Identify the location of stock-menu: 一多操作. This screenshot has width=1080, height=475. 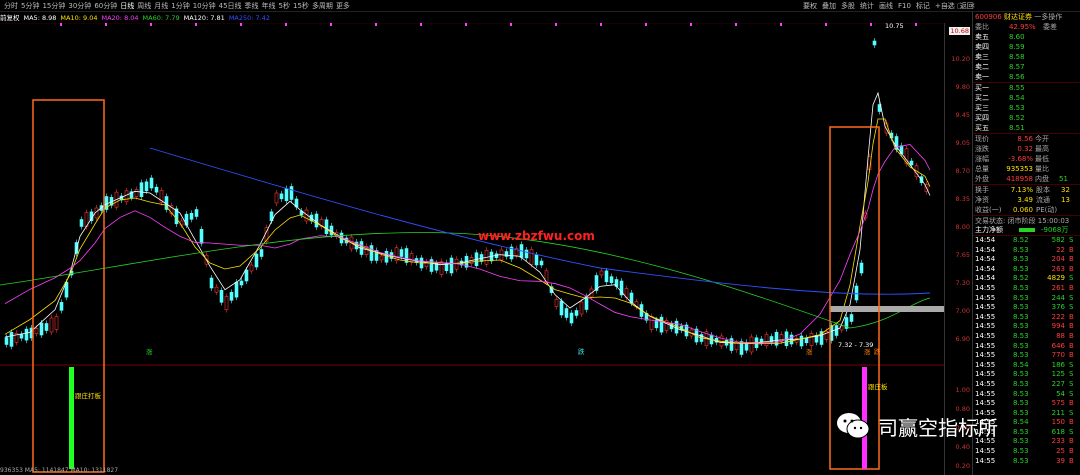
(1048, 17).